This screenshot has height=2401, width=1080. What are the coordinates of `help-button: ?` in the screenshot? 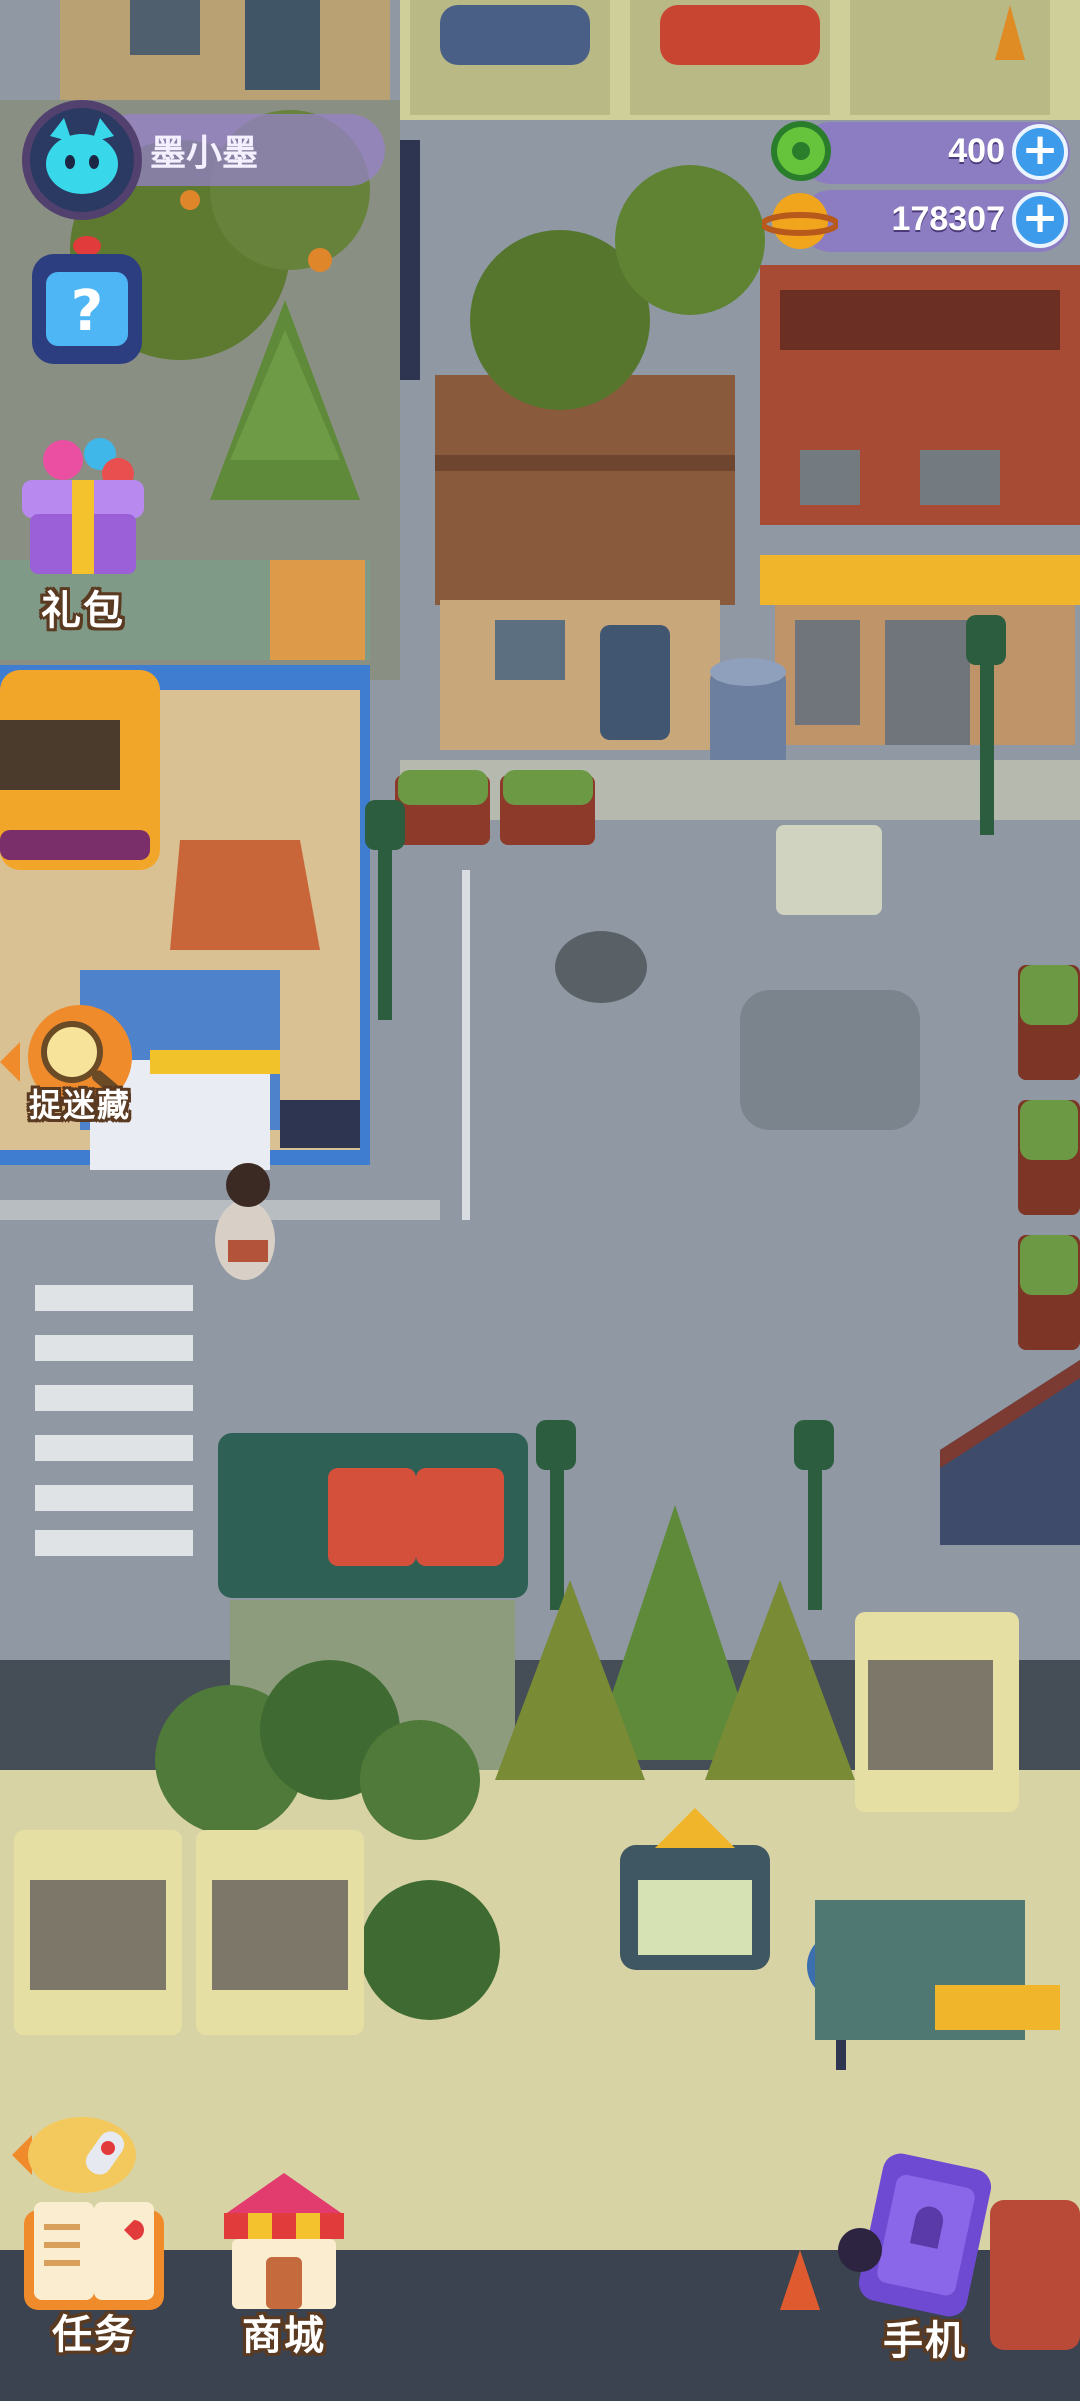 It's located at (87, 302).